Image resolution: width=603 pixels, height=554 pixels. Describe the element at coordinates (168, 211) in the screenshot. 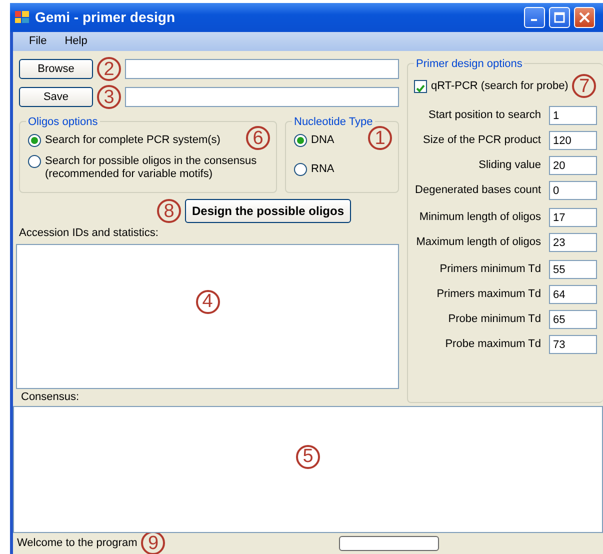

I see `callout-number: 8` at that location.